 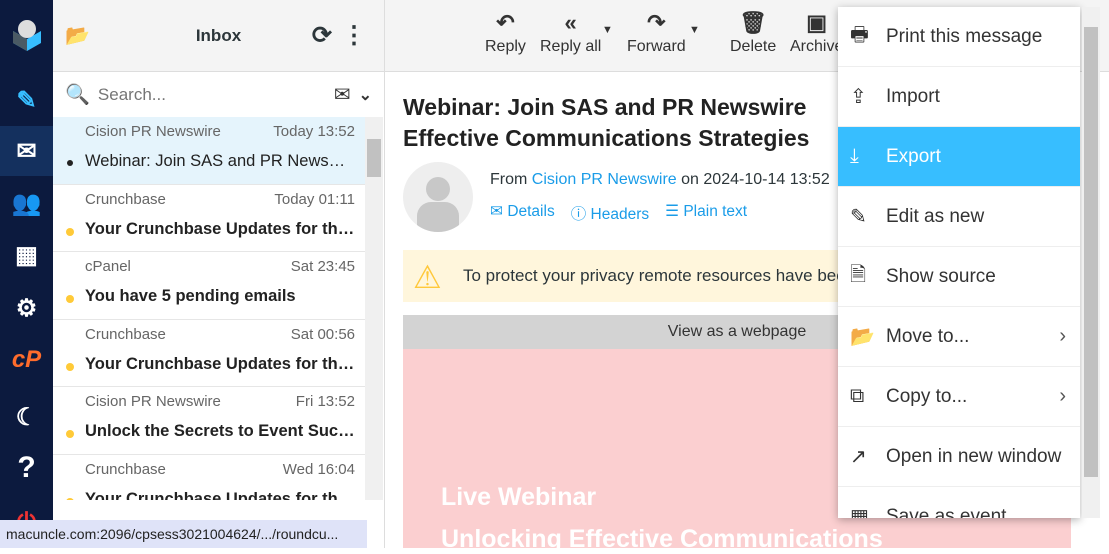 I want to click on reply-all-icon: «, so click(x=570, y=22).